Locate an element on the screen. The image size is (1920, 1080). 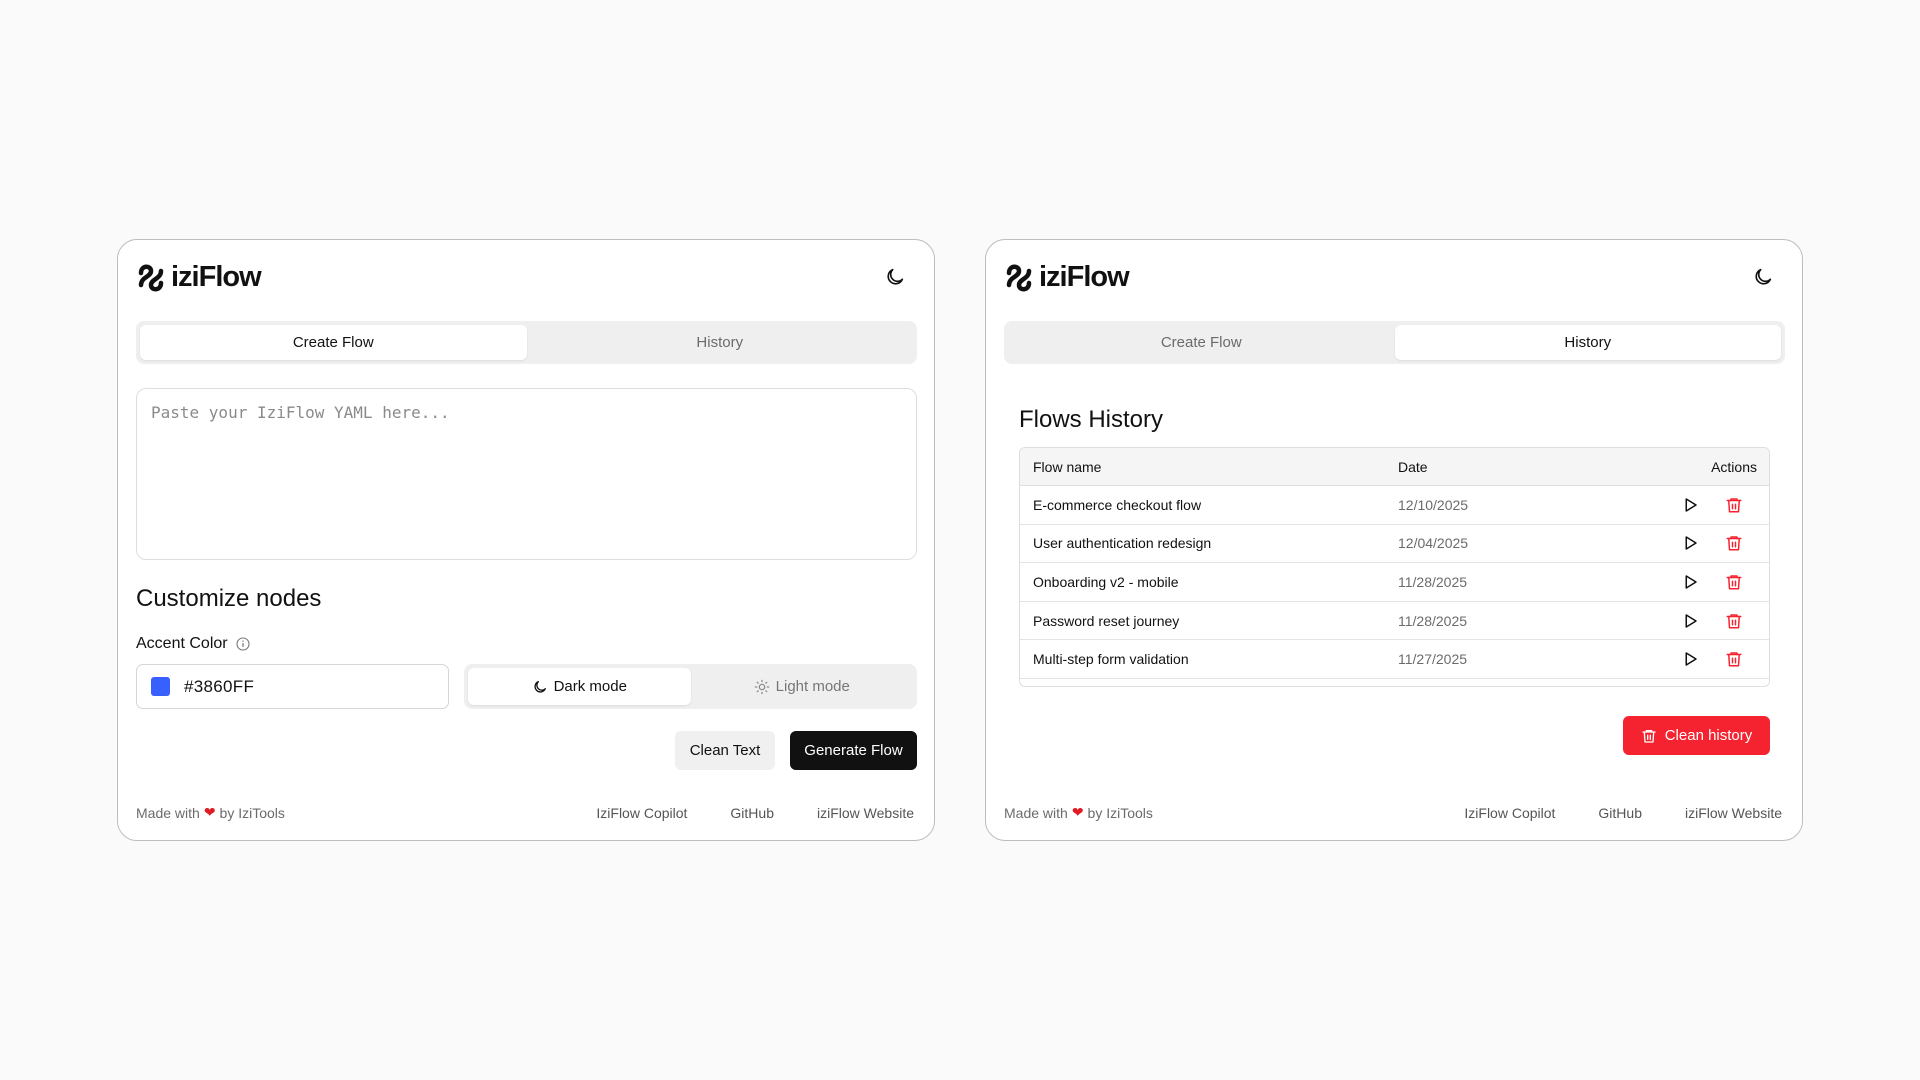
clean-history-button: Clean history is located at coordinates (1696, 735).